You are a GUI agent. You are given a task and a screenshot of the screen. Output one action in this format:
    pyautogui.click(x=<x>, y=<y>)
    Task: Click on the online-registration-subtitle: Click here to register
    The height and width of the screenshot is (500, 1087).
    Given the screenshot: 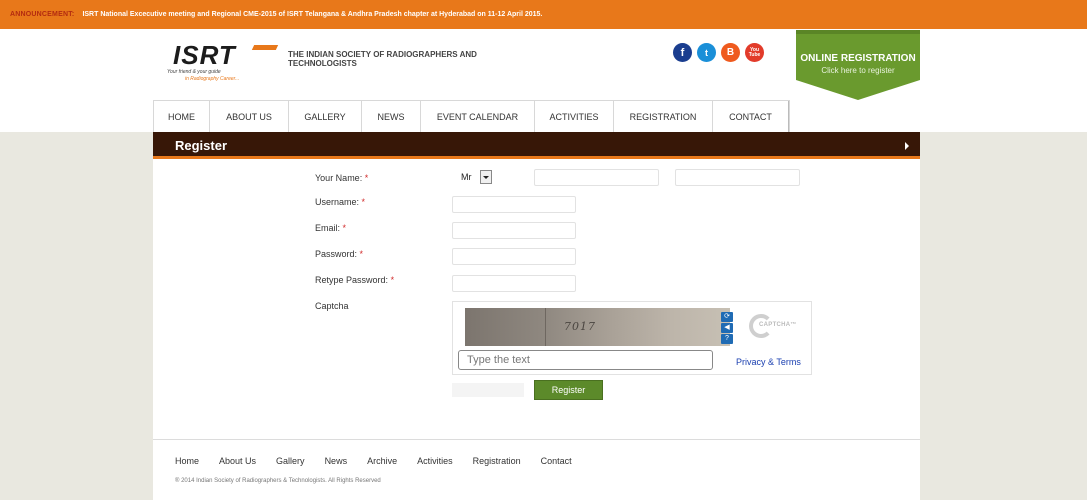 What is the action you would take?
    pyautogui.click(x=858, y=70)
    